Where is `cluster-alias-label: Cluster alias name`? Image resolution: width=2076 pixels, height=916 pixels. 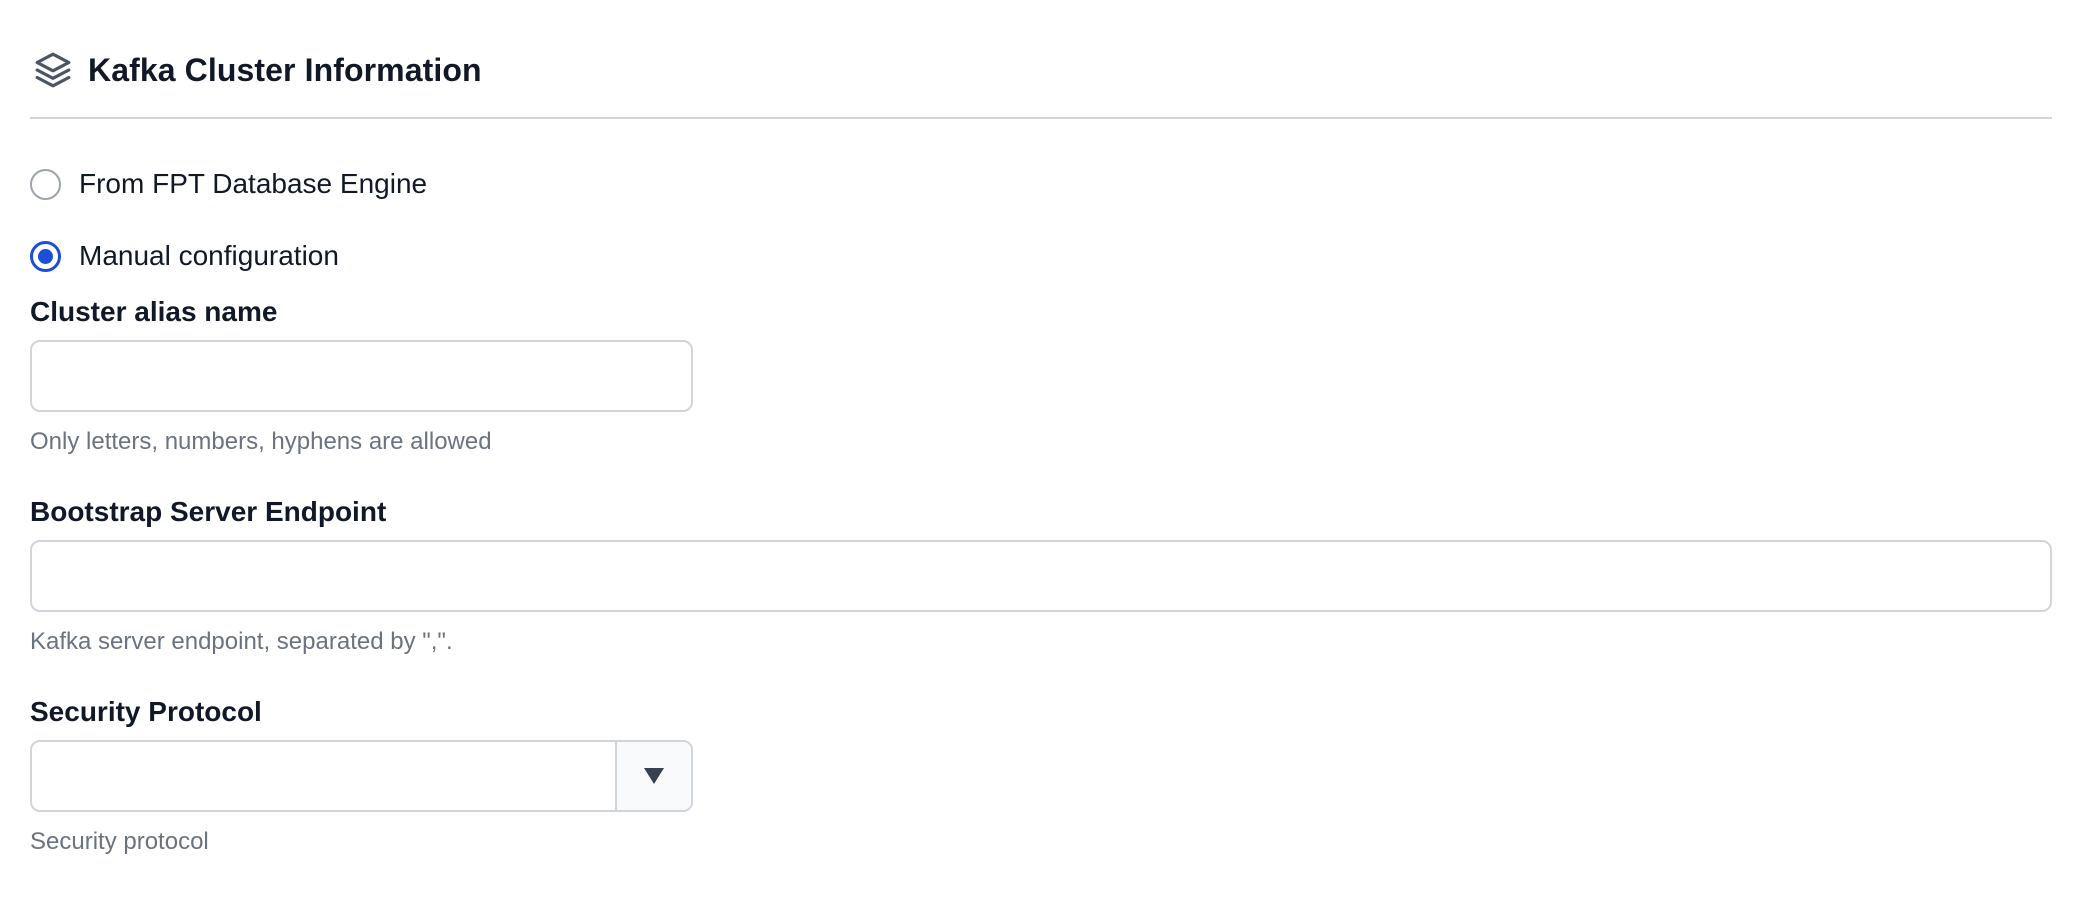
cluster-alias-label: Cluster alias name is located at coordinates (154, 311).